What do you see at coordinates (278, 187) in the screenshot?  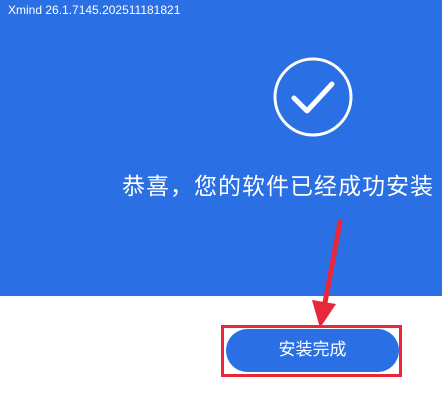 I see `success-message: 恭喜，您的软件已经成功安装` at bounding box center [278, 187].